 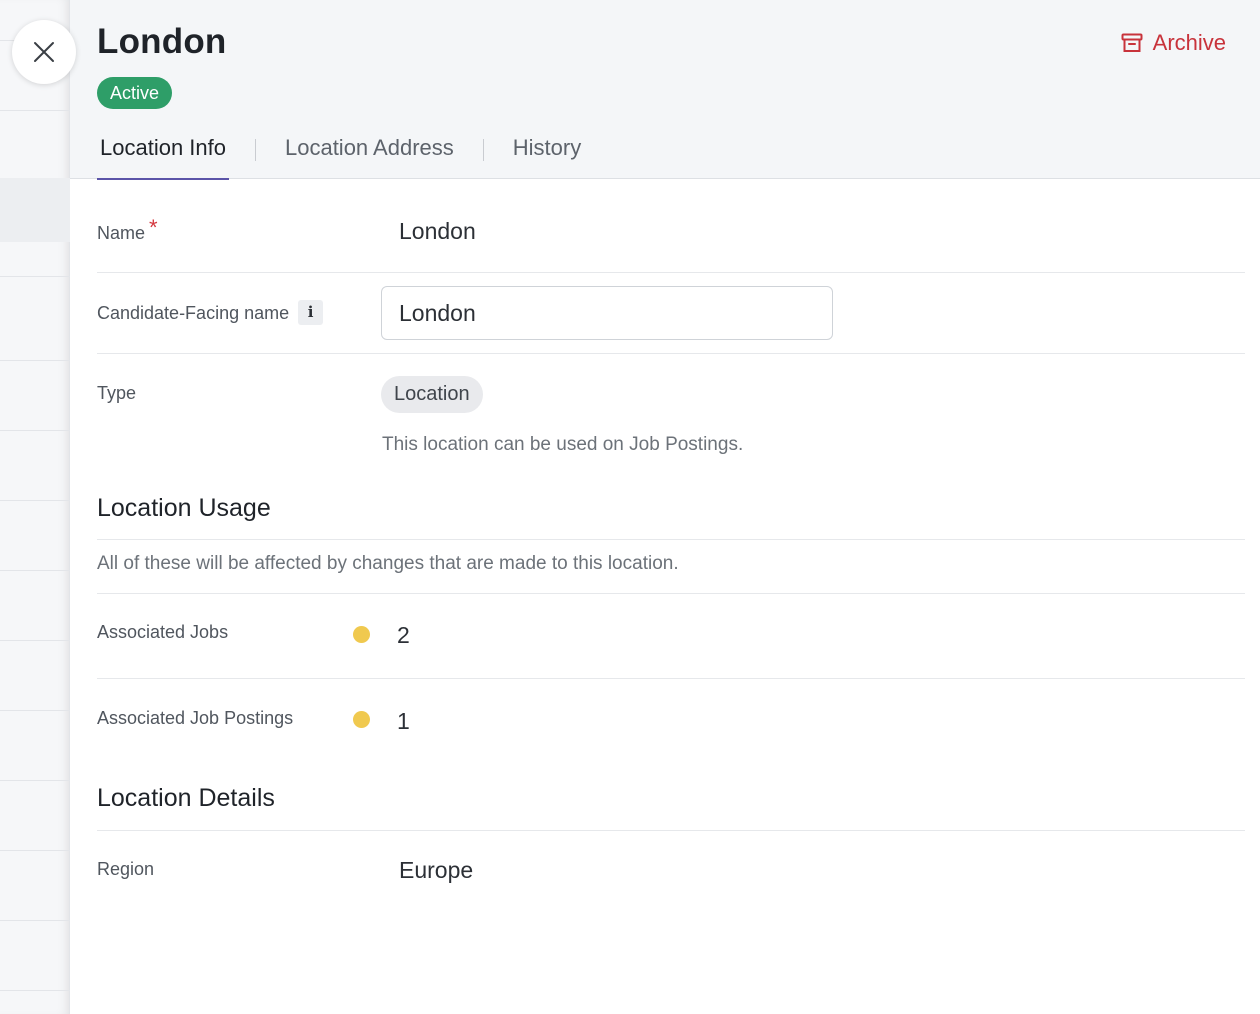 What do you see at coordinates (436, 870) in the screenshot?
I see `region-value: Europe` at bounding box center [436, 870].